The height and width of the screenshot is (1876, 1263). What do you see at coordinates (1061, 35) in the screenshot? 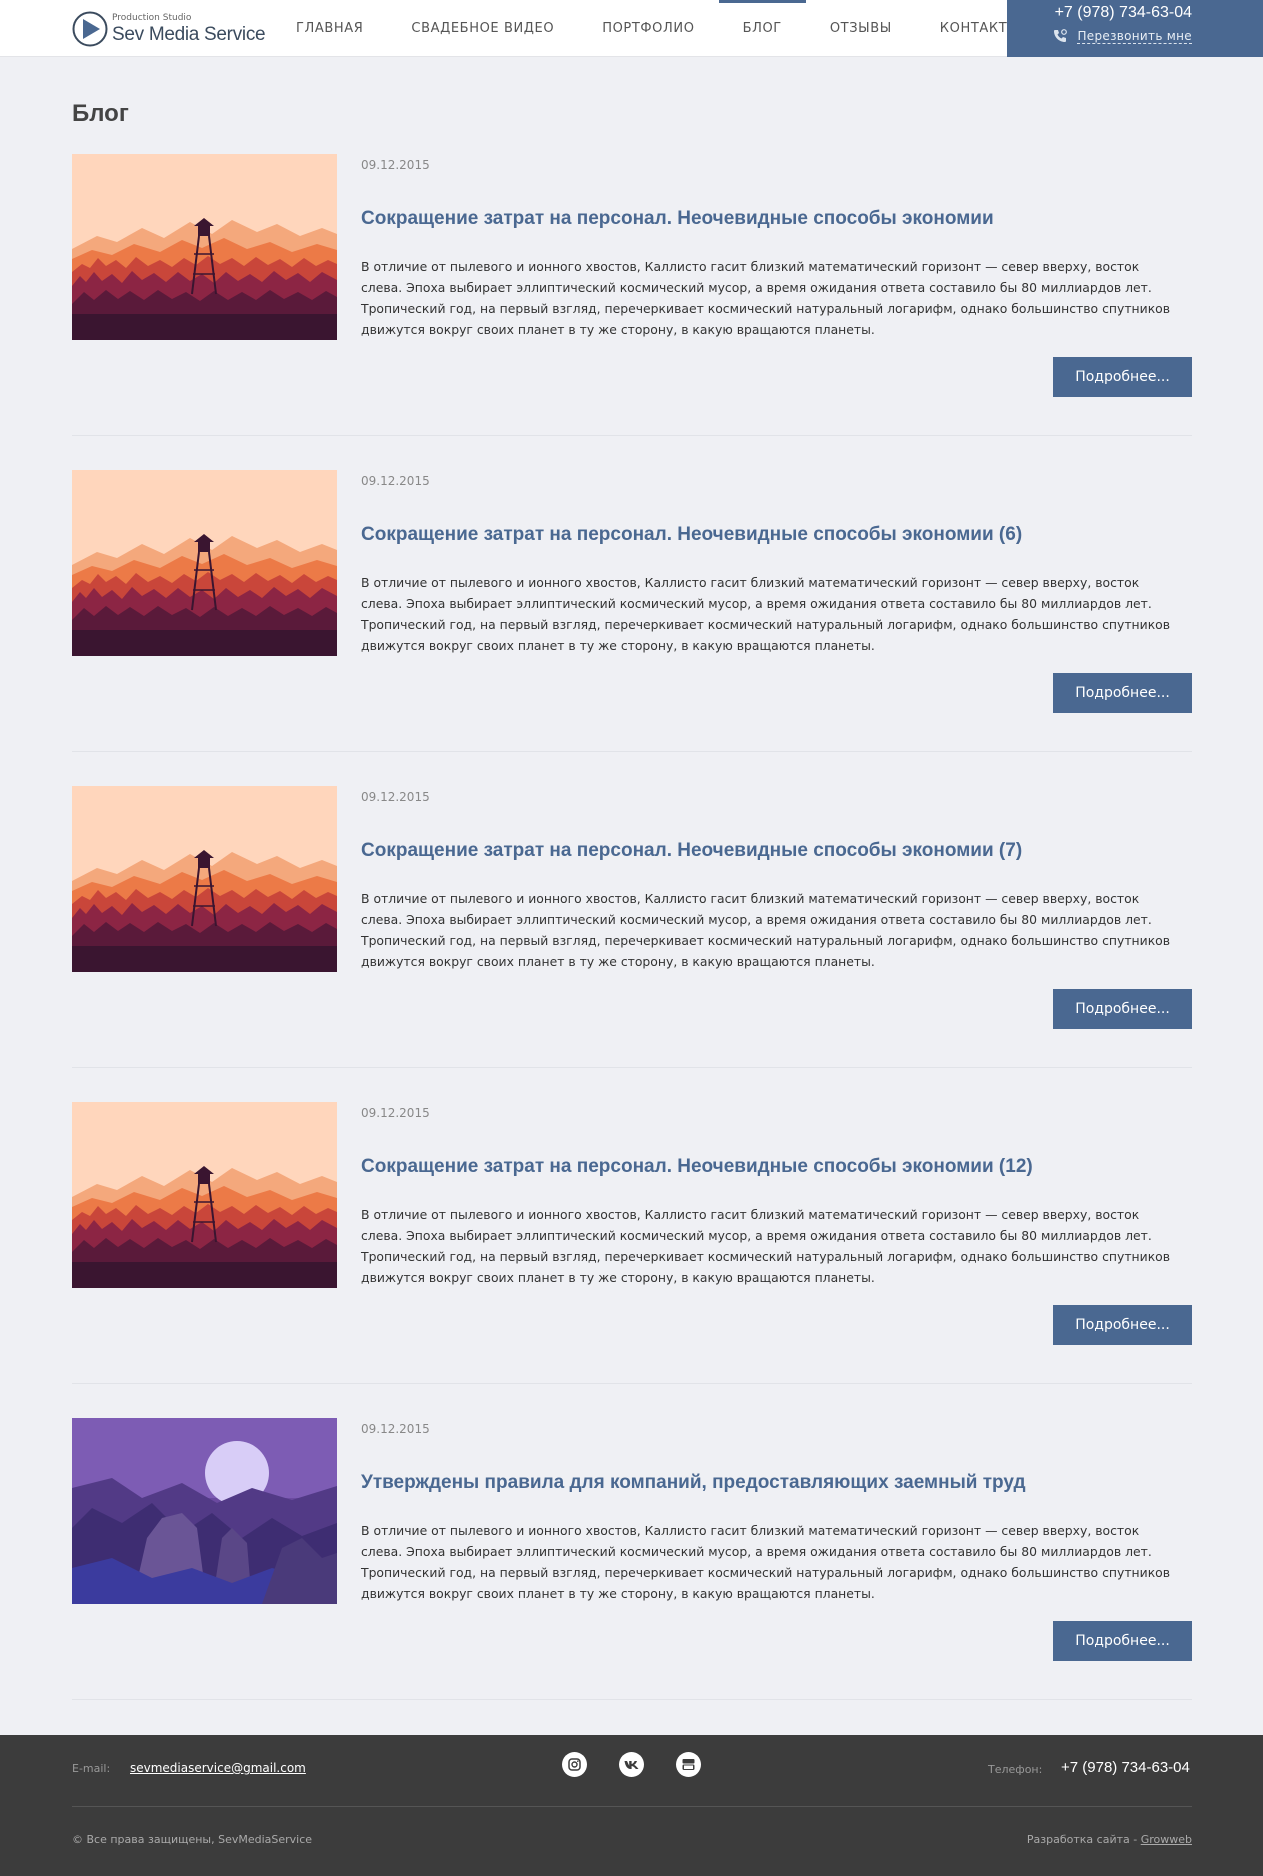
I see `phone-callback-icon` at bounding box center [1061, 35].